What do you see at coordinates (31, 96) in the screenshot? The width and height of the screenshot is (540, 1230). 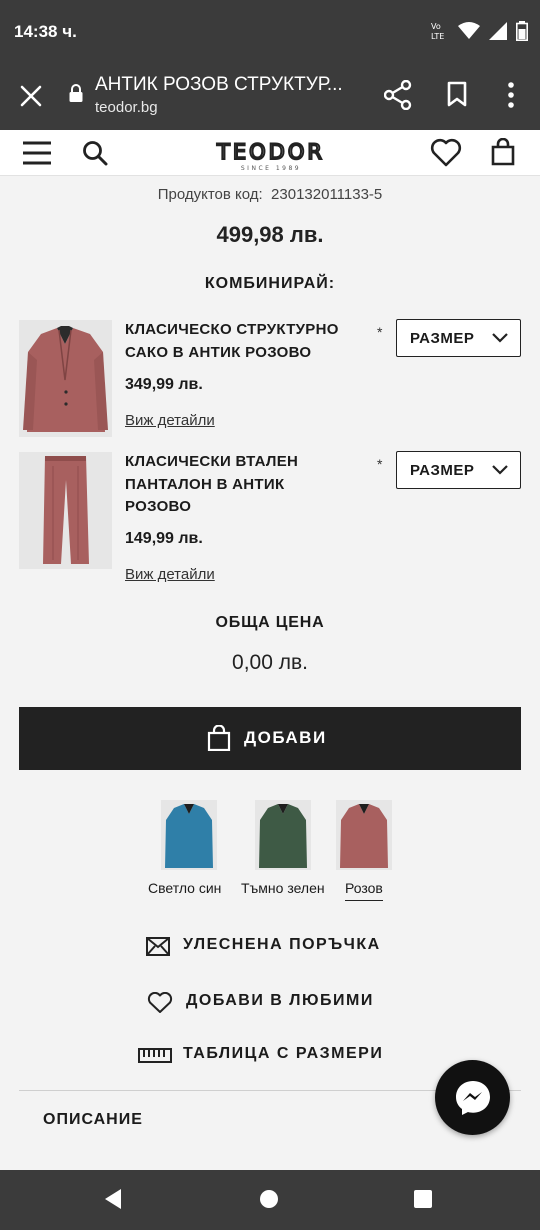 I see `close-icon` at bounding box center [31, 96].